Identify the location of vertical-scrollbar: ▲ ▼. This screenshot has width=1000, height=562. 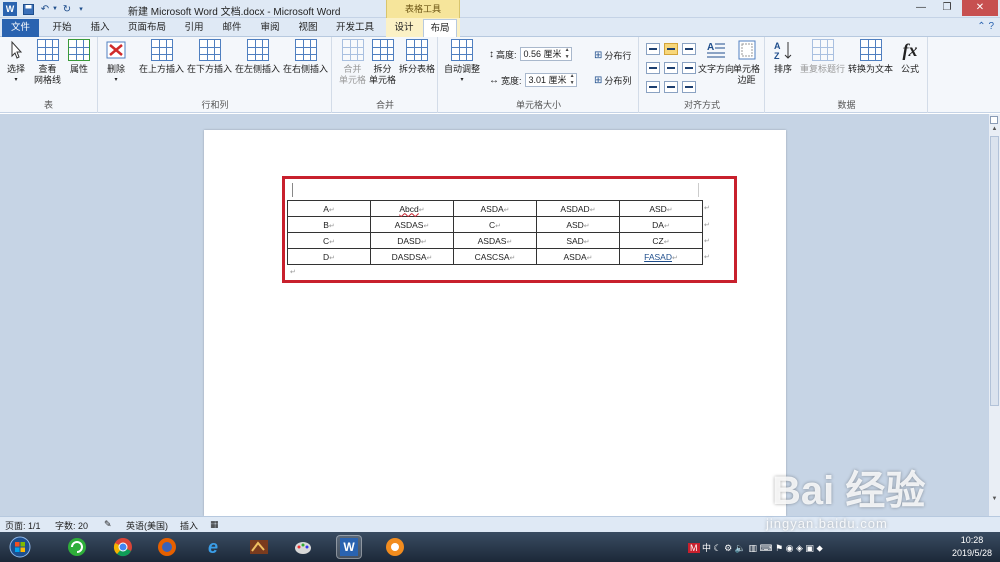
(994, 315).